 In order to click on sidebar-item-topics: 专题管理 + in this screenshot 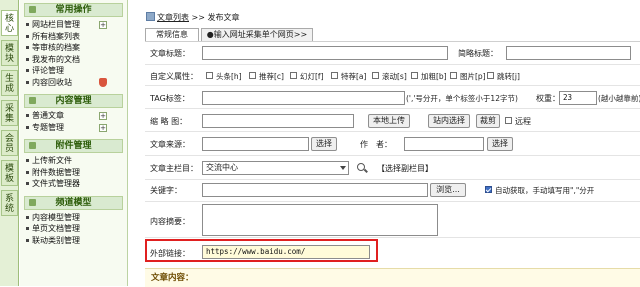, I will do `click(73, 128)`.